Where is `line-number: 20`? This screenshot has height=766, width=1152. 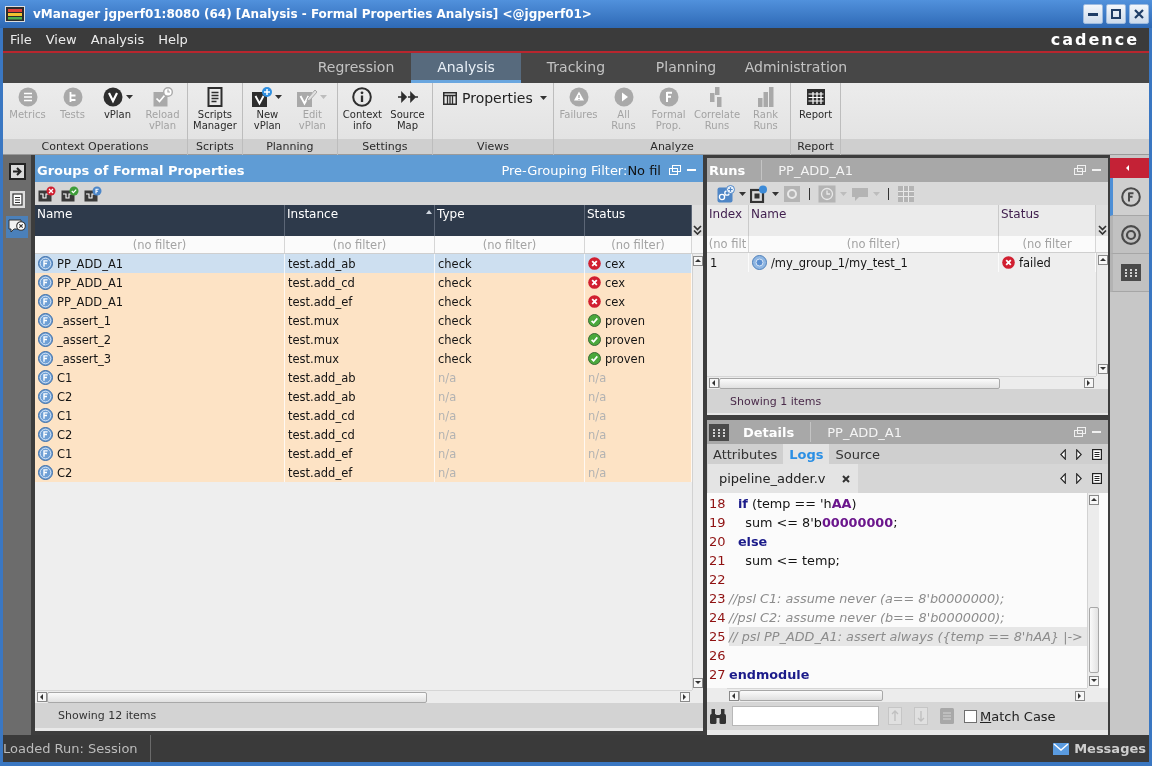
line-number: 20 is located at coordinates (717, 542).